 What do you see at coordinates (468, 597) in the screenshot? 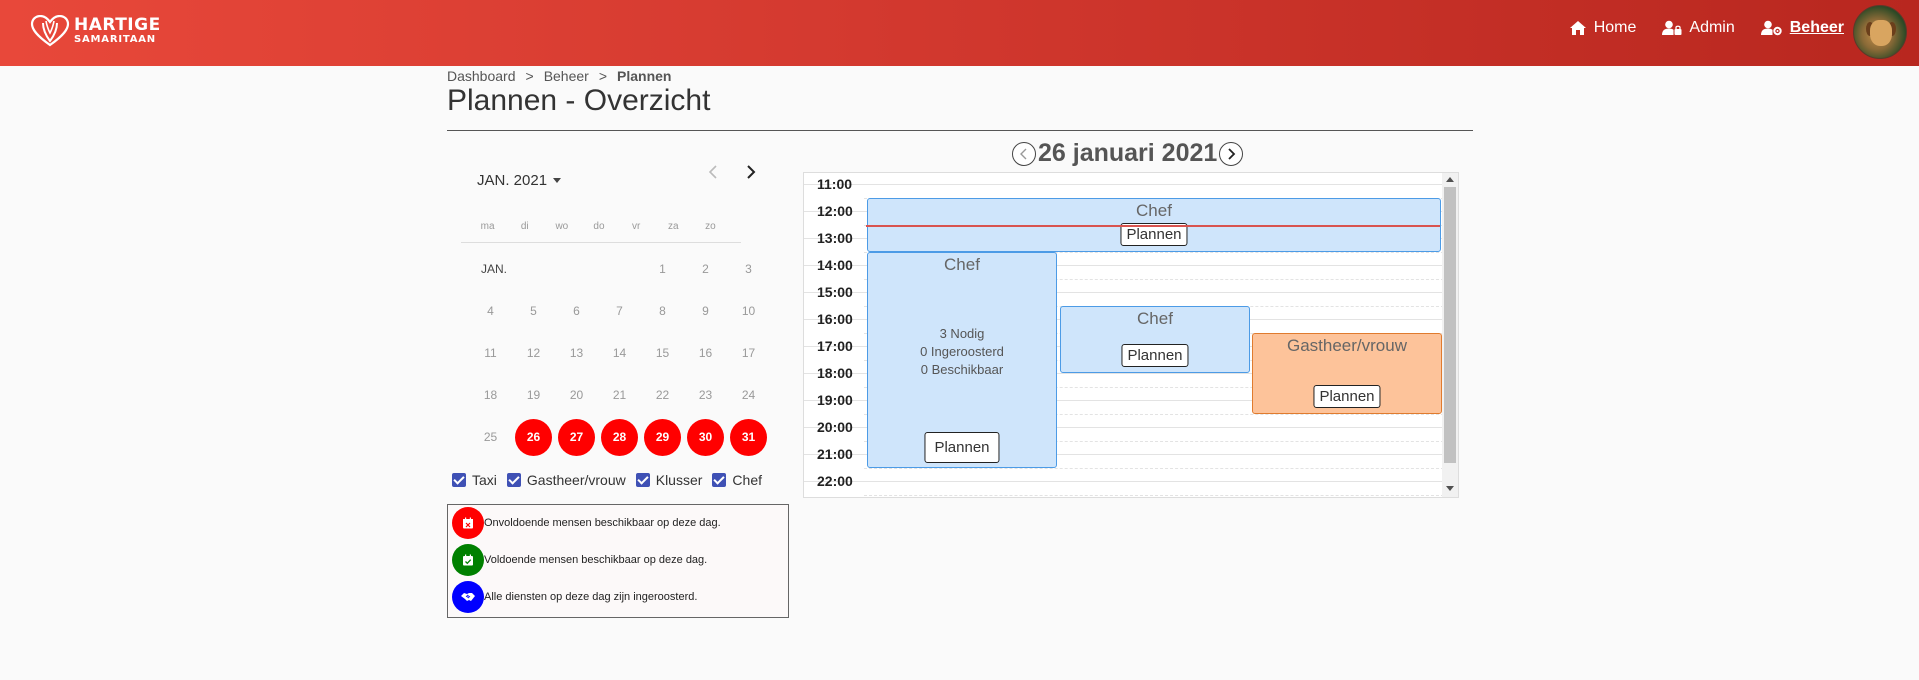
I see `handshake-icon` at bounding box center [468, 597].